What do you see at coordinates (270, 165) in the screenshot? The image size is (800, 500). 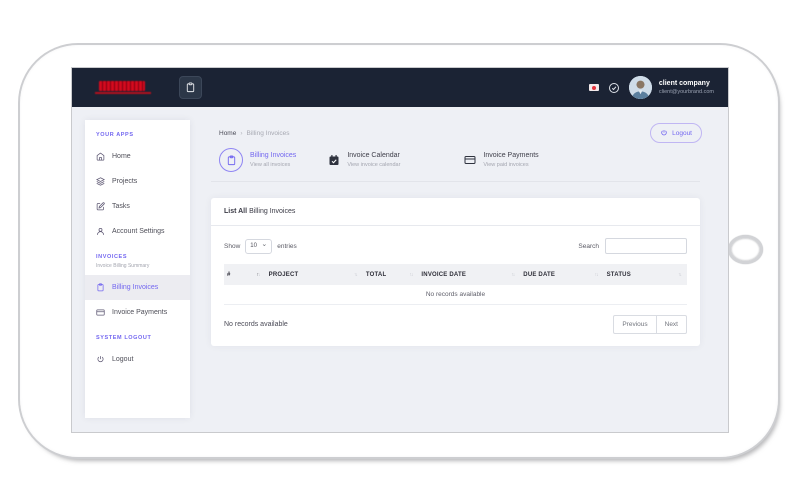 I see `tab-sublabel: View all invoices` at bounding box center [270, 165].